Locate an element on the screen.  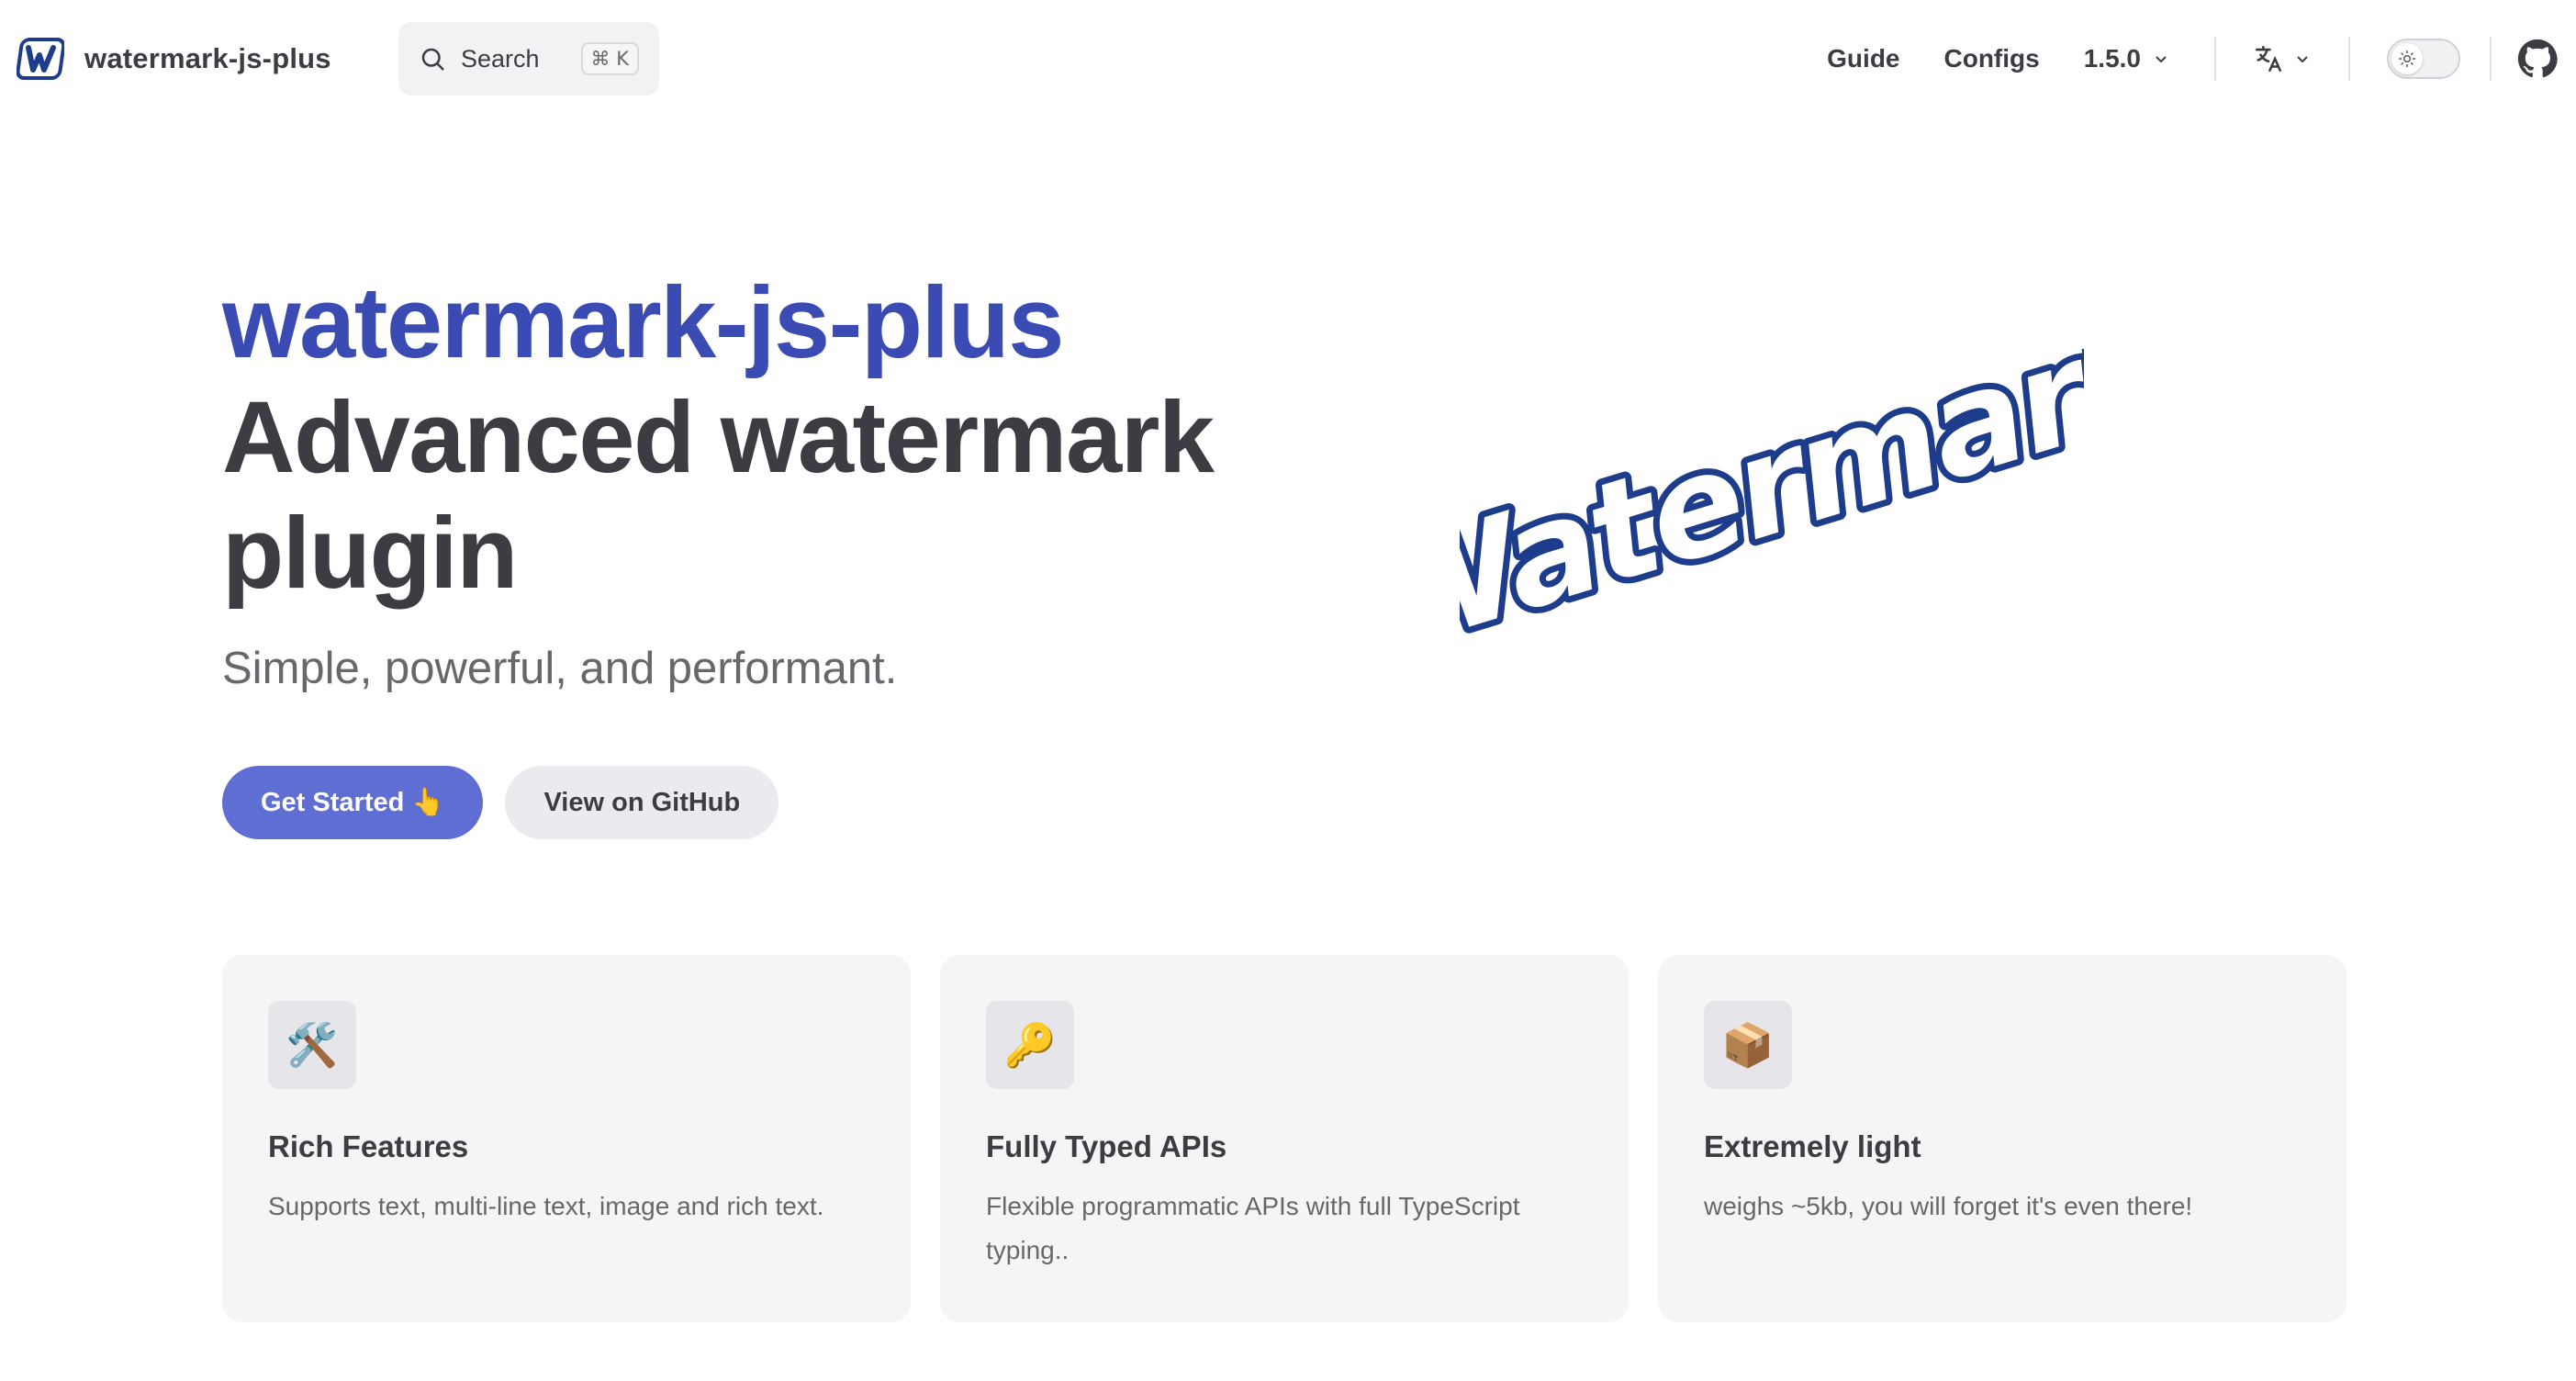
get-started-button: Get Started 👆 is located at coordinates (353, 802).